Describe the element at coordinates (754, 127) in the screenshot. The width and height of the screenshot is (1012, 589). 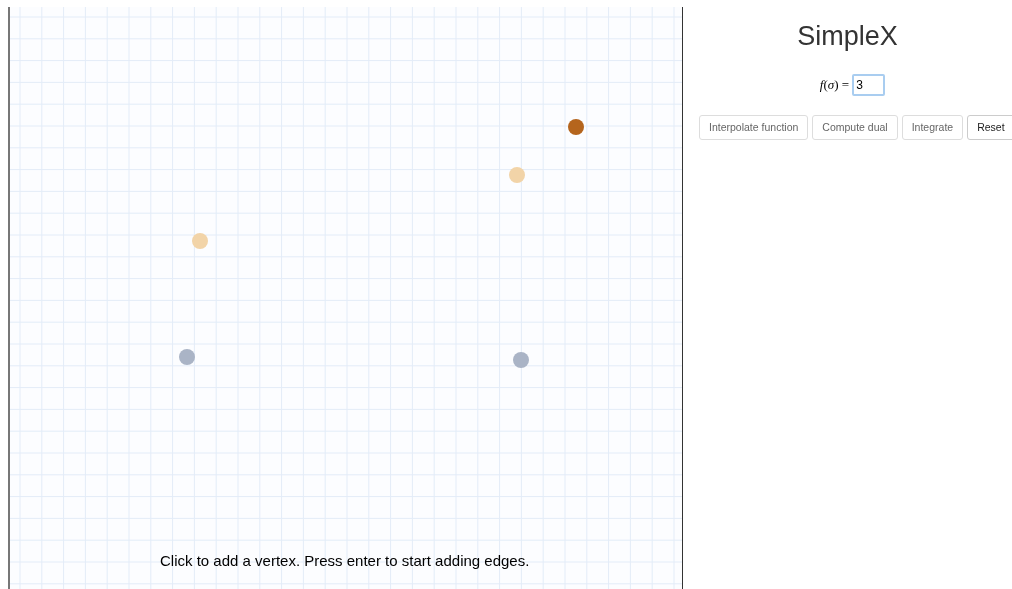
I see `toolbar-button: Interpolate function` at that location.